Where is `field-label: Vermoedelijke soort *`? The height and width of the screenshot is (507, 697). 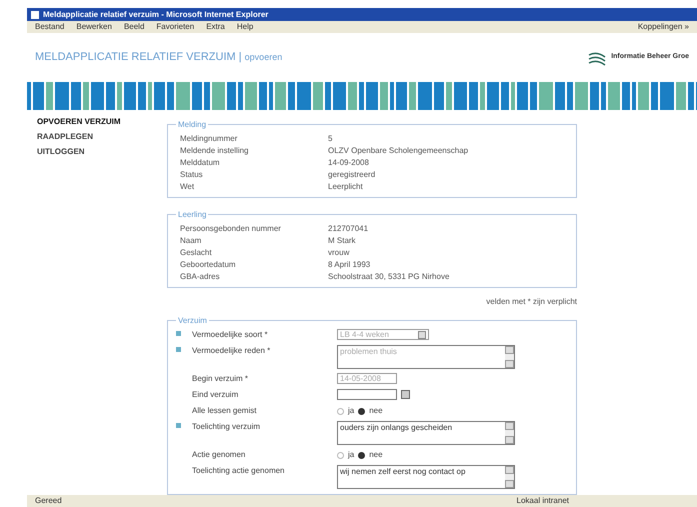
field-label: Vermoedelijke soort * is located at coordinates (230, 335).